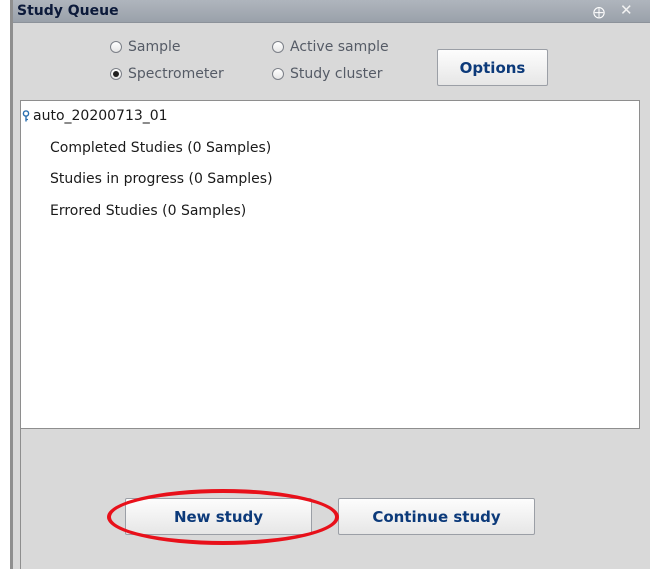 Image resolution: width=650 pixels, height=569 pixels. Describe the element at coordinates (160, 148) in the screenshot. I see `tree-item-completed-studies: Completed Studies (0 Samples)` at that location.